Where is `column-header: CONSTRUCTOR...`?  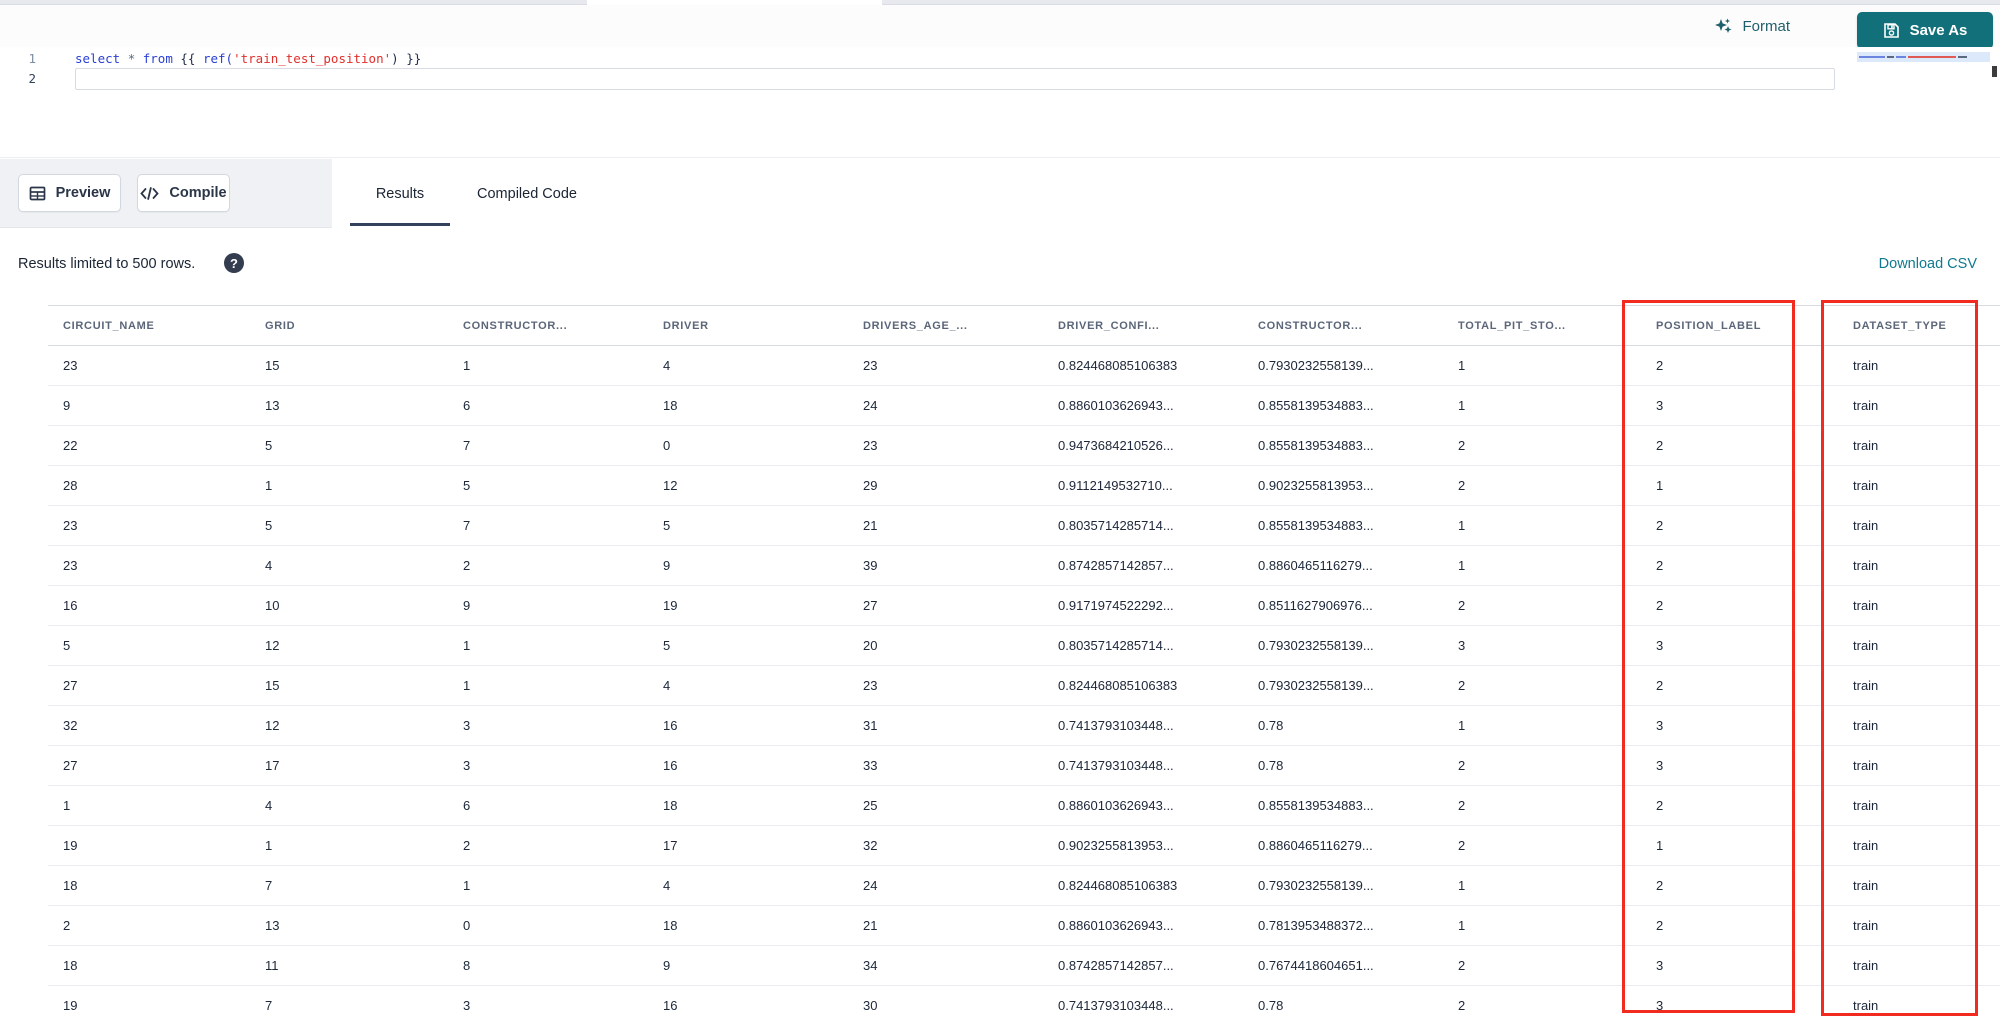
column-header: CONSTRUCTOR... is located at coordinates (1310, 325).